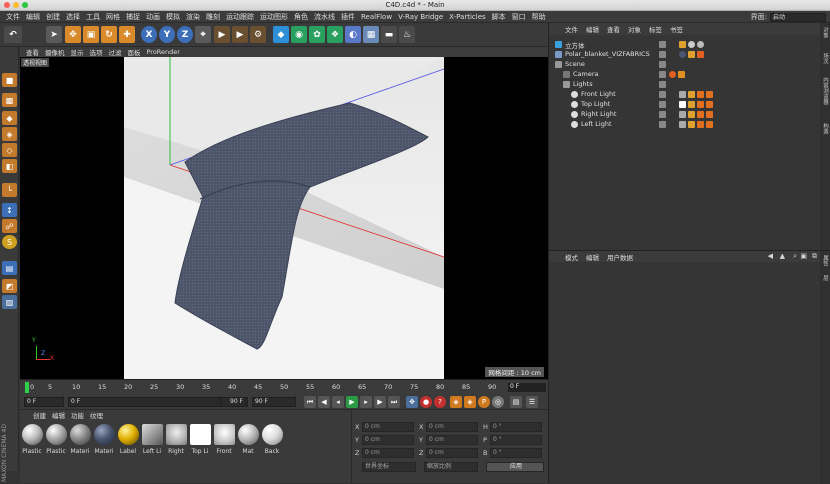  I want to click on material-item: Top Li, so click(200, 439).